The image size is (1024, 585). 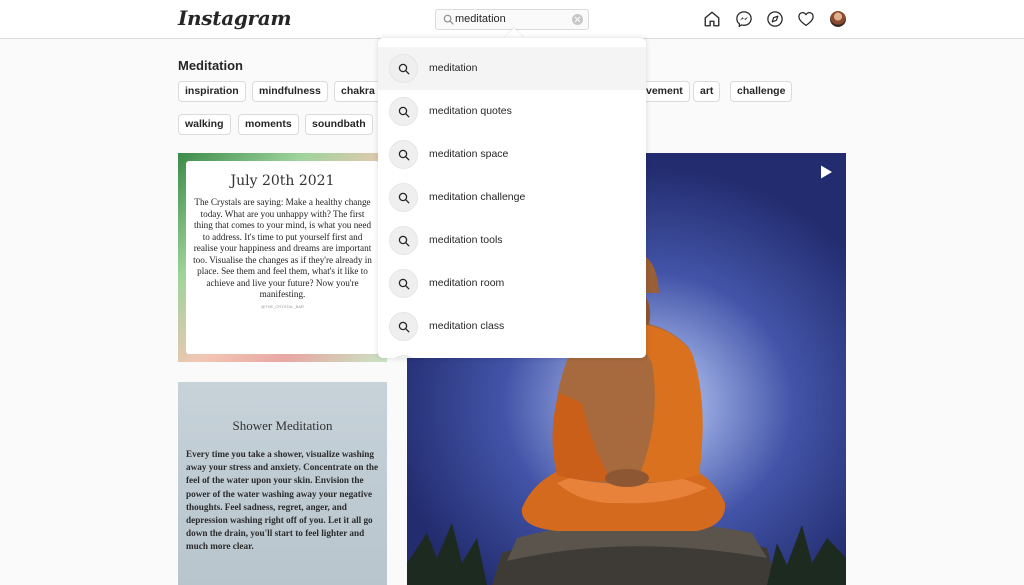 I want to click on suggestion-item: meditation tools, so click(x=512, y=240).